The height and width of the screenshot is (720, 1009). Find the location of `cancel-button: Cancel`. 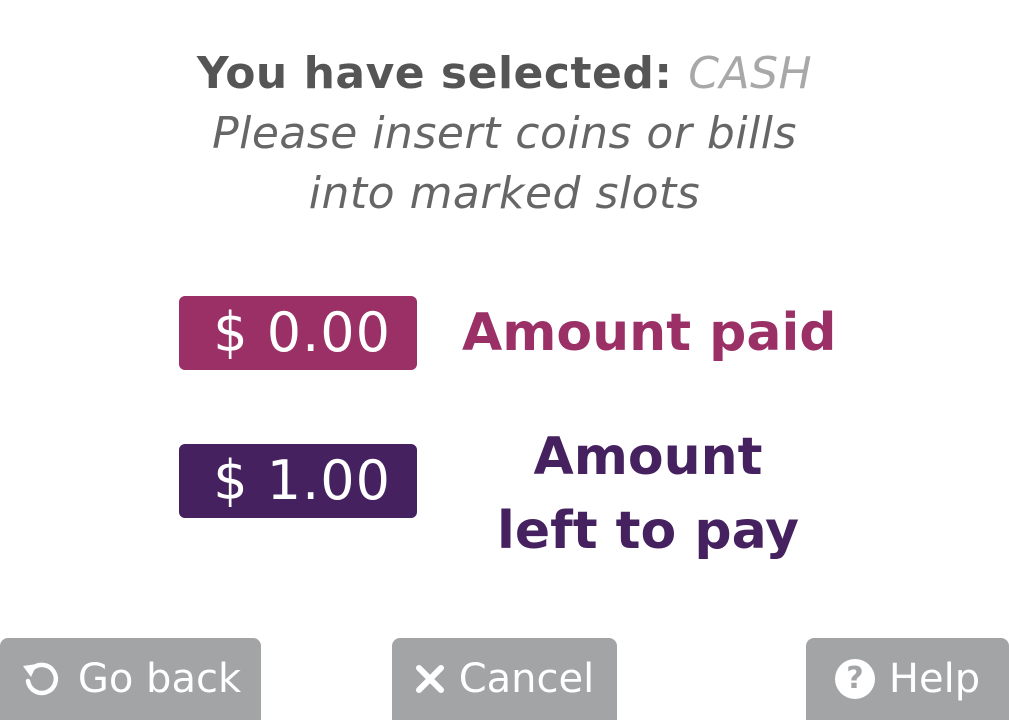

cancel-button: Cancel is located at coordinates (504, 679).